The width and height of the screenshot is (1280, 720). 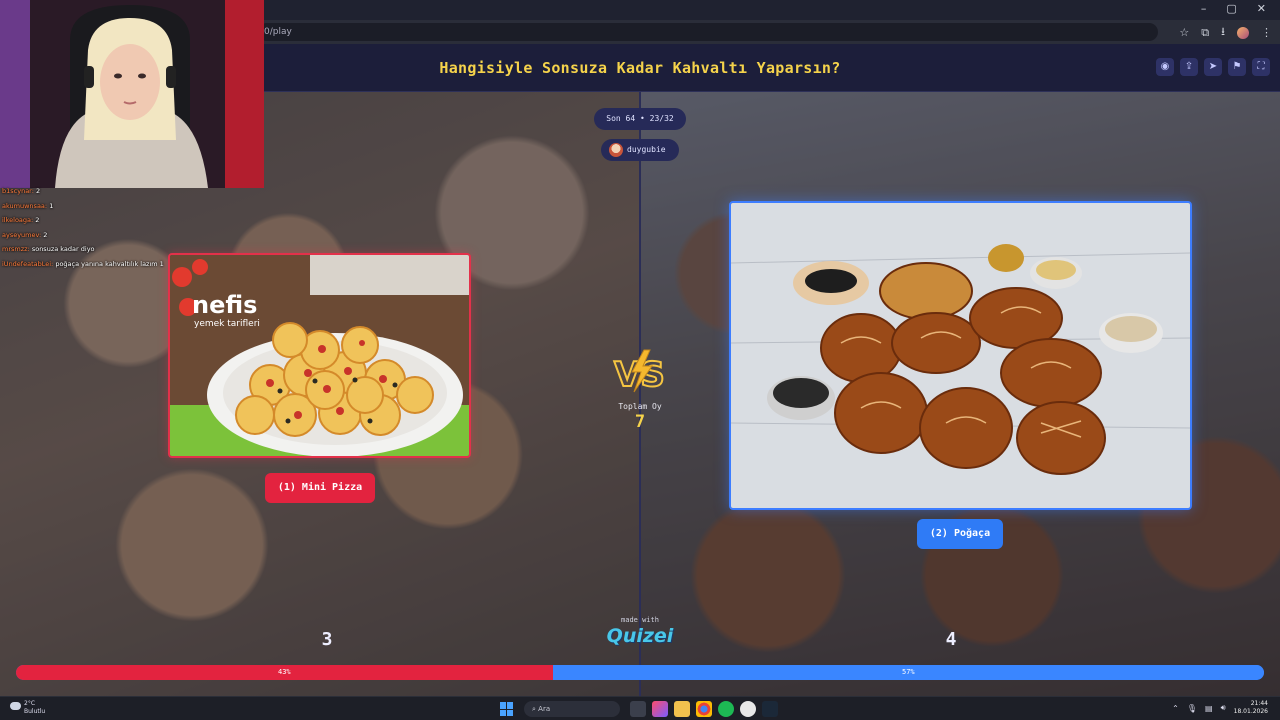 What do you see at coordinates (1209, 708) in the screenshot?
I see `network-icon: ▤` at bounding box center [1209, 708].